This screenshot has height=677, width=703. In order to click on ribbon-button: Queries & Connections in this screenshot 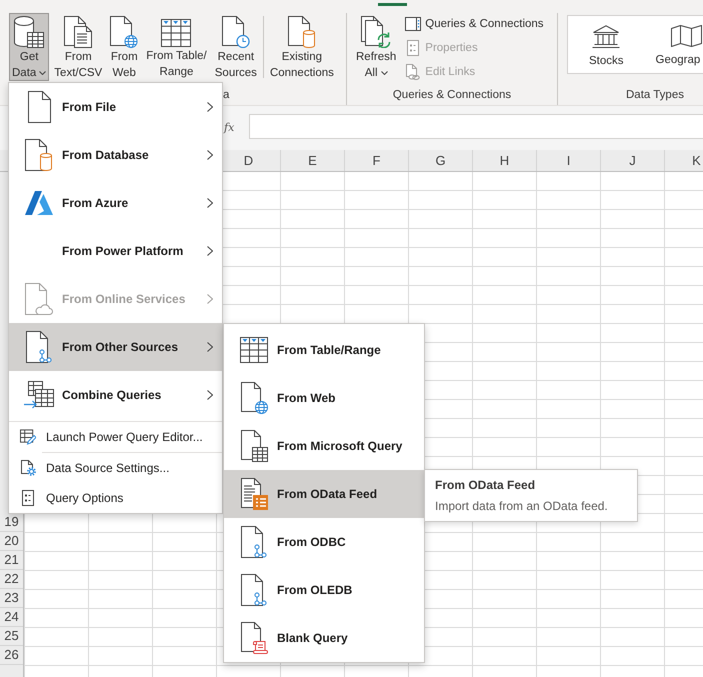, I will do `click(475, 24)`.